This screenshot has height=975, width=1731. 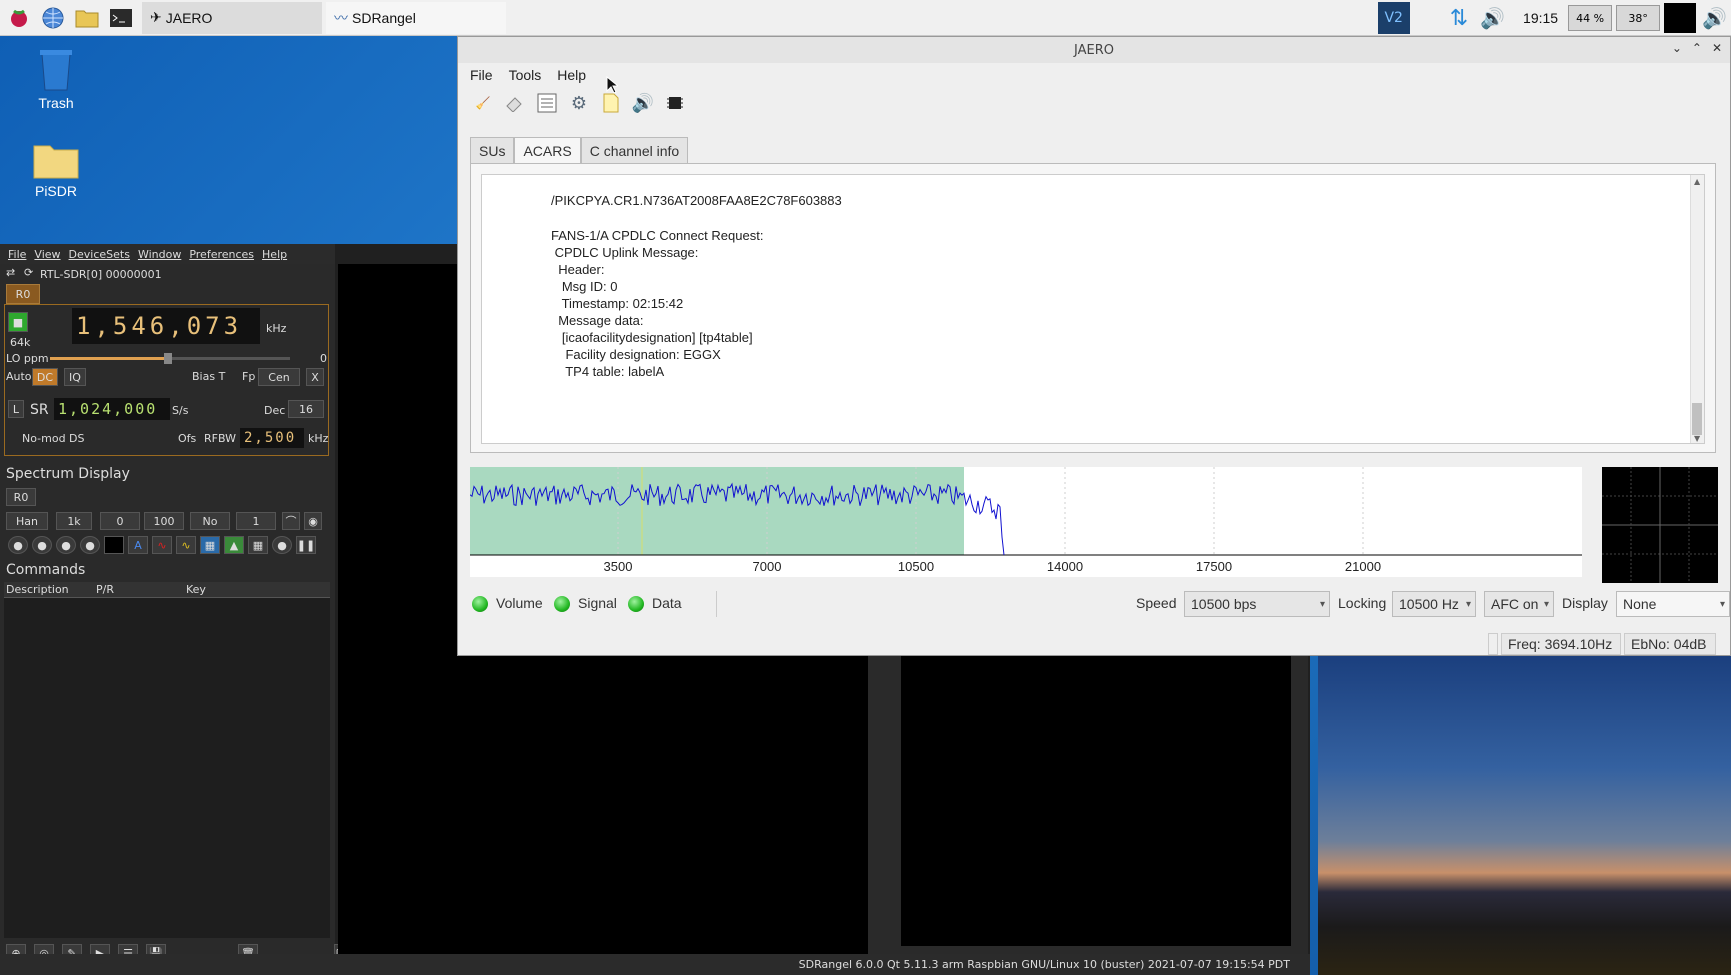 What do you see at coordinates (1697, 419) in the screenshot?
I see `scroll-thumb` at bounding box center [1697, 419].